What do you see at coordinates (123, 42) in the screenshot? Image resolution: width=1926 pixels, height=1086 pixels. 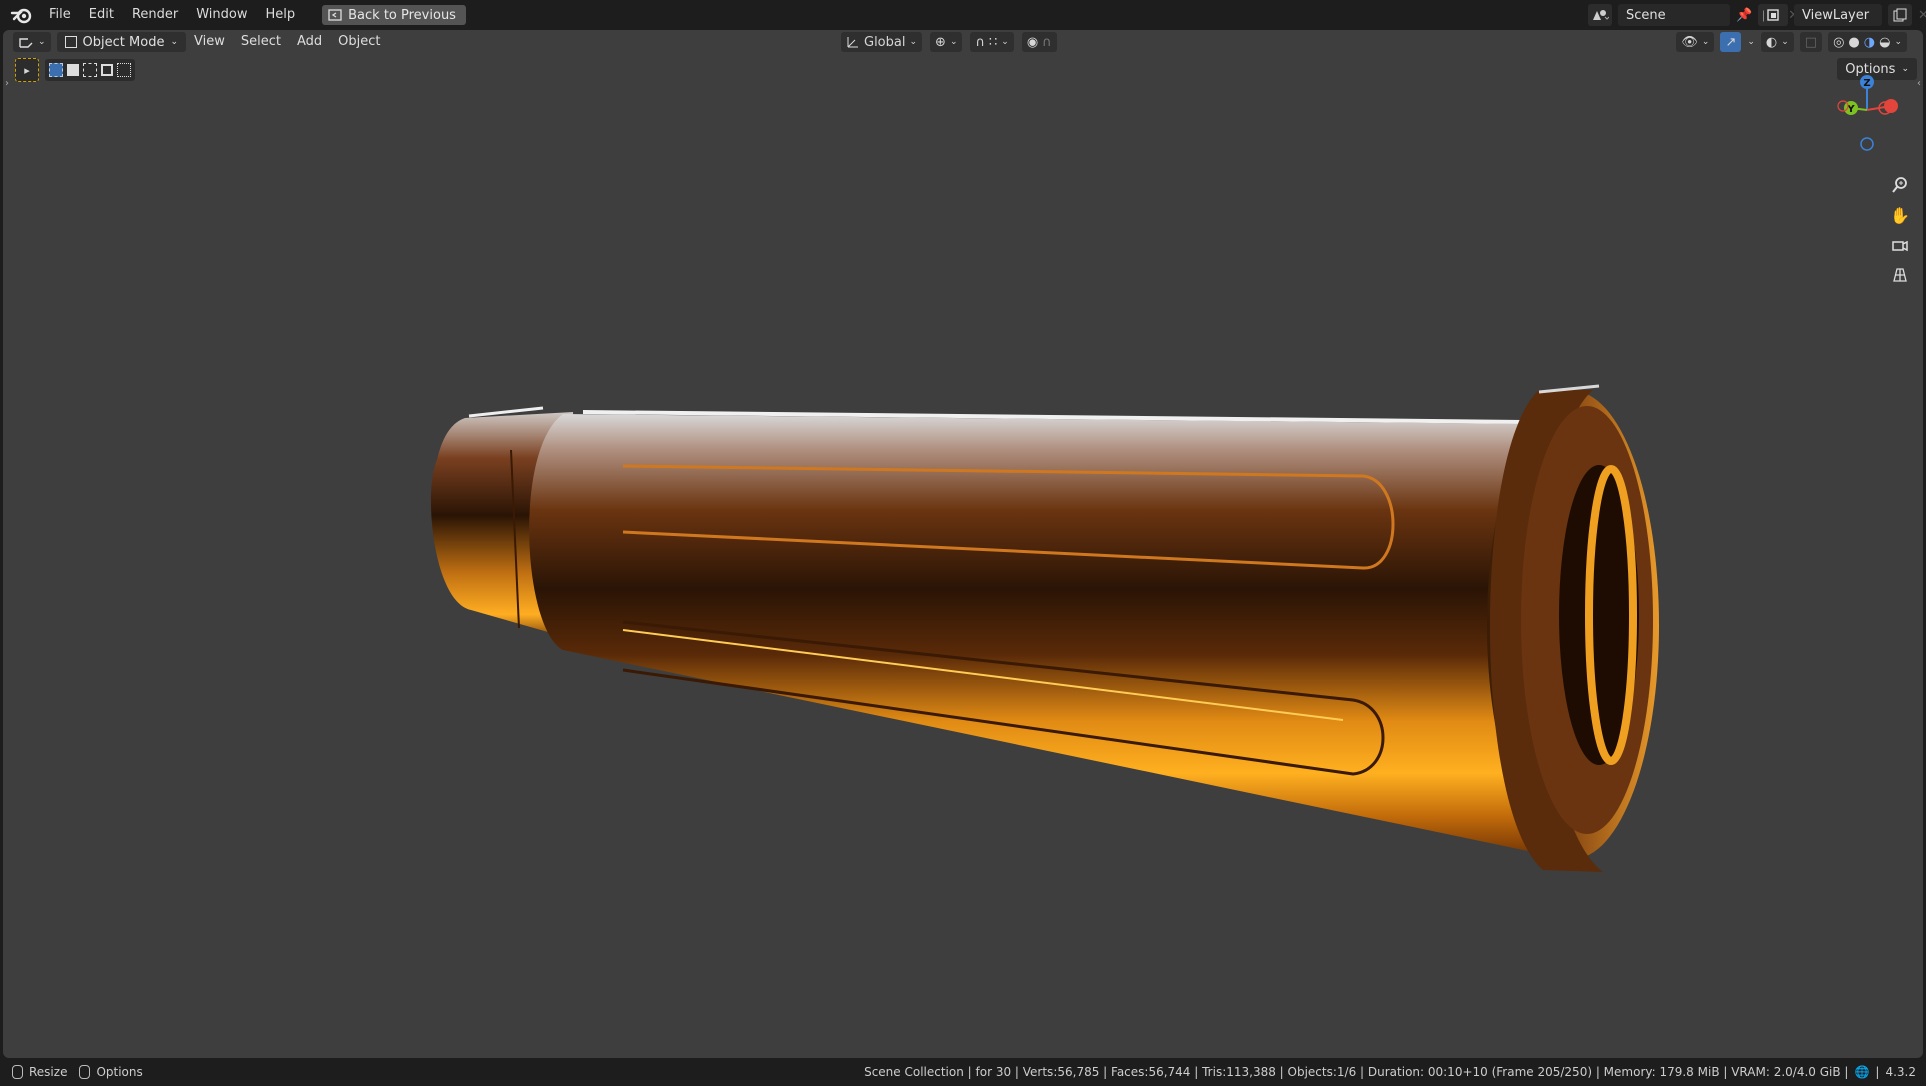 I see `object-mode-label: Object Mode` at bounding box center [123, 42].